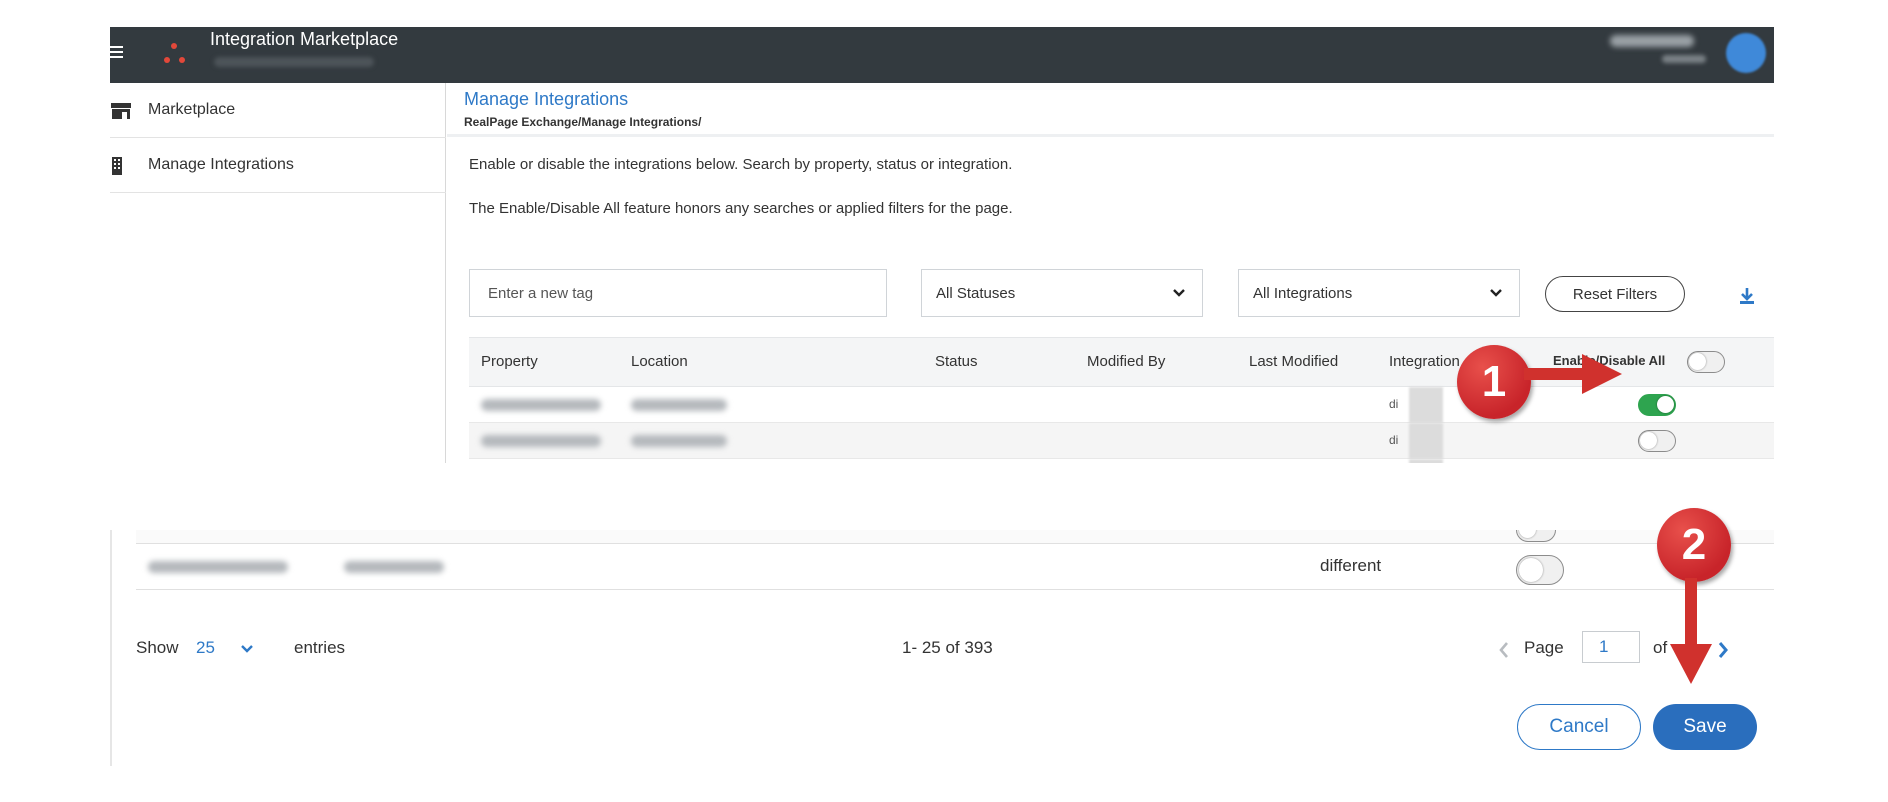 The height and width of the screenshot is (802, 1888). What do you see at coordinates (1494, 382) in the screenshot?
I see `step-1-callout: 1` at bounding box center [1494, 382].